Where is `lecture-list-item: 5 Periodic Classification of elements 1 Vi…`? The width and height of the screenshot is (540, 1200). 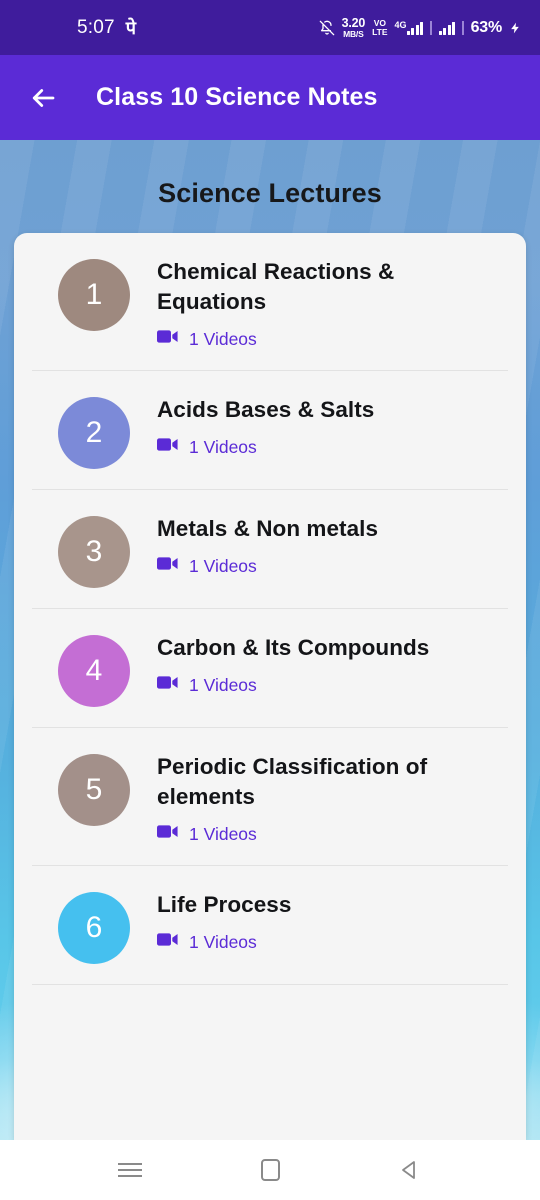
lecture-list-item: 5 Periodic Classification of elements 1 Vi… is located at coordinates (270, 796).